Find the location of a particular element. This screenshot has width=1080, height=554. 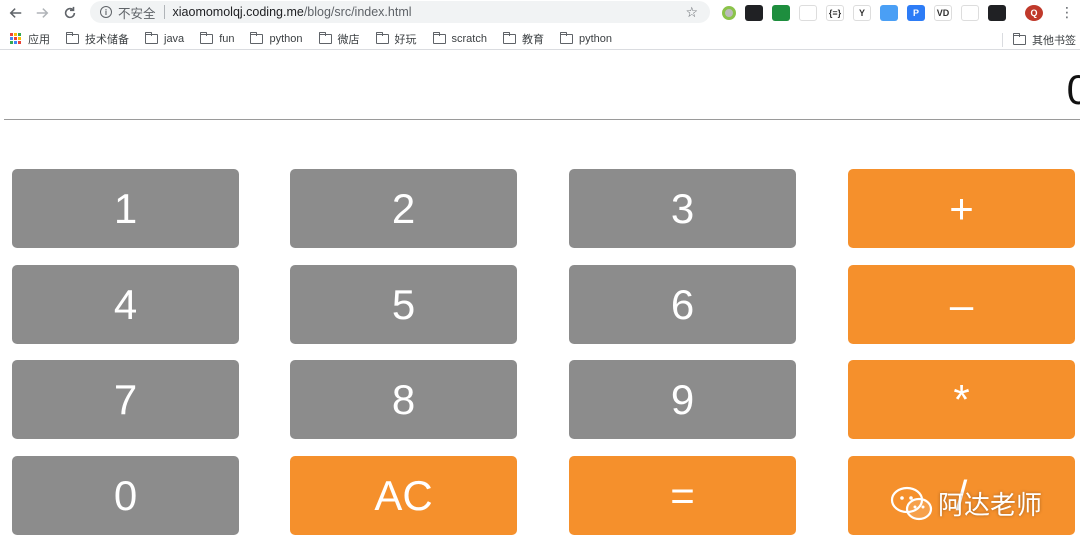

insecure-label: 不安全 is located at coordinates (137, 13).